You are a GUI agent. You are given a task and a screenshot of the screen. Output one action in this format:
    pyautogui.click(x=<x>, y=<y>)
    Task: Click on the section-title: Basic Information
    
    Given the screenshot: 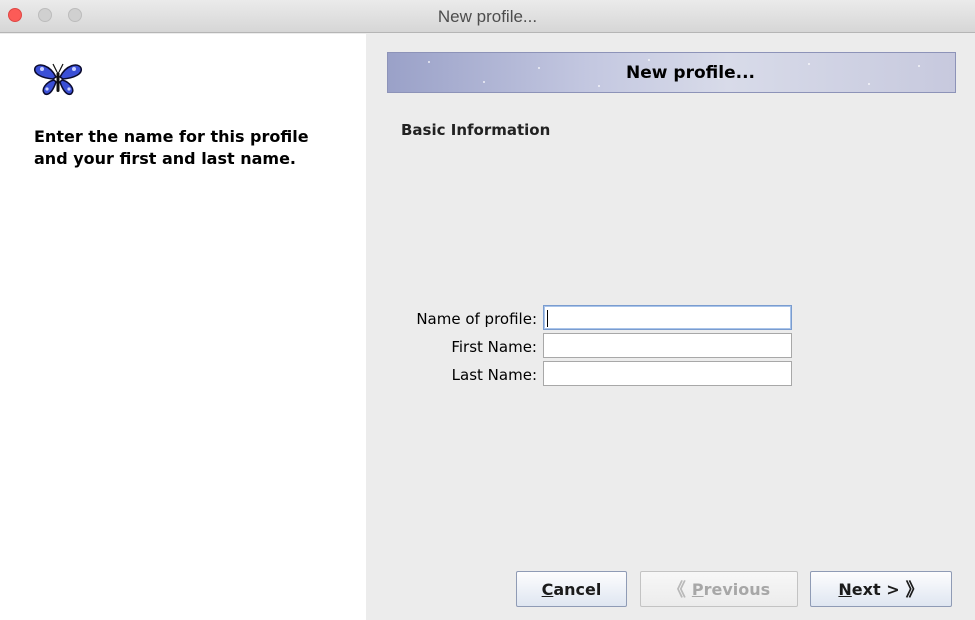 What is the action you would take?
    pyautogui.click(x=476, y=130)
    